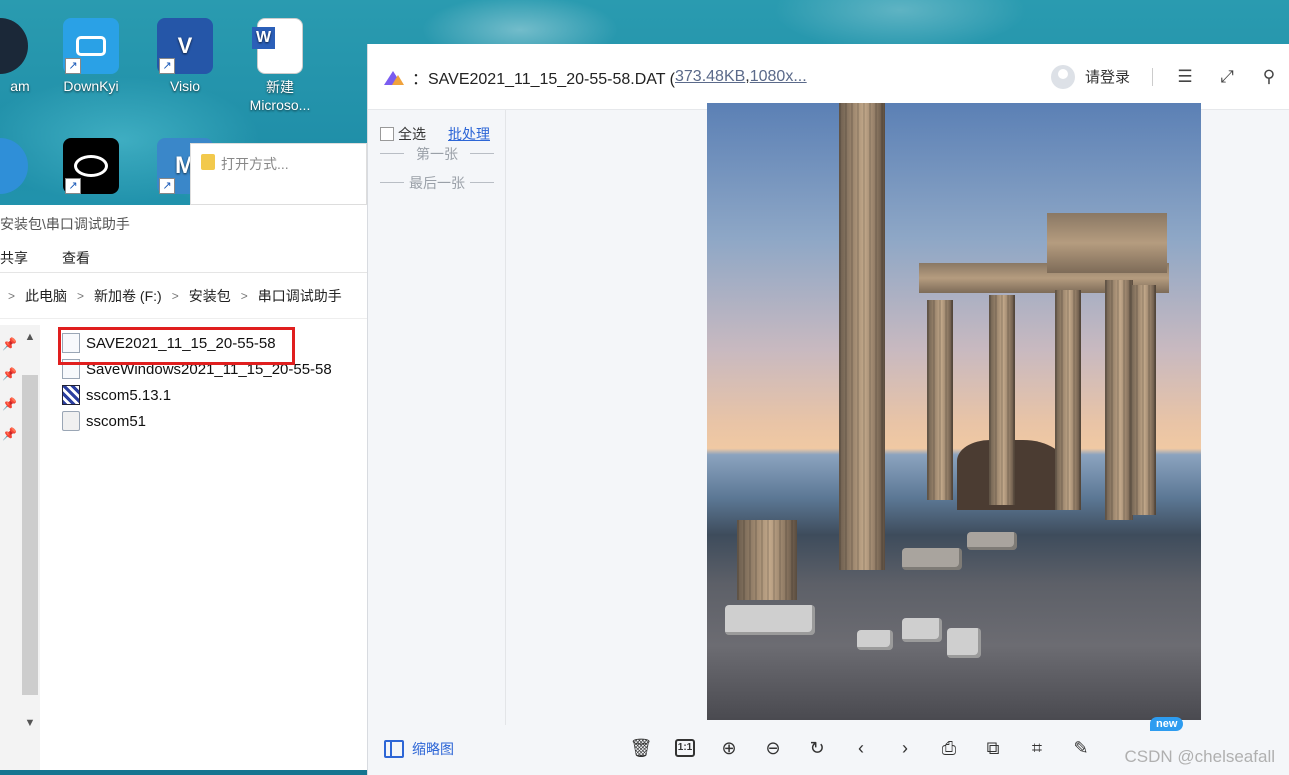 This screenshot has height=775, width=1289. Describe the element at coordinates (1152, 76) in the screenshot. I see `divider` at that location.